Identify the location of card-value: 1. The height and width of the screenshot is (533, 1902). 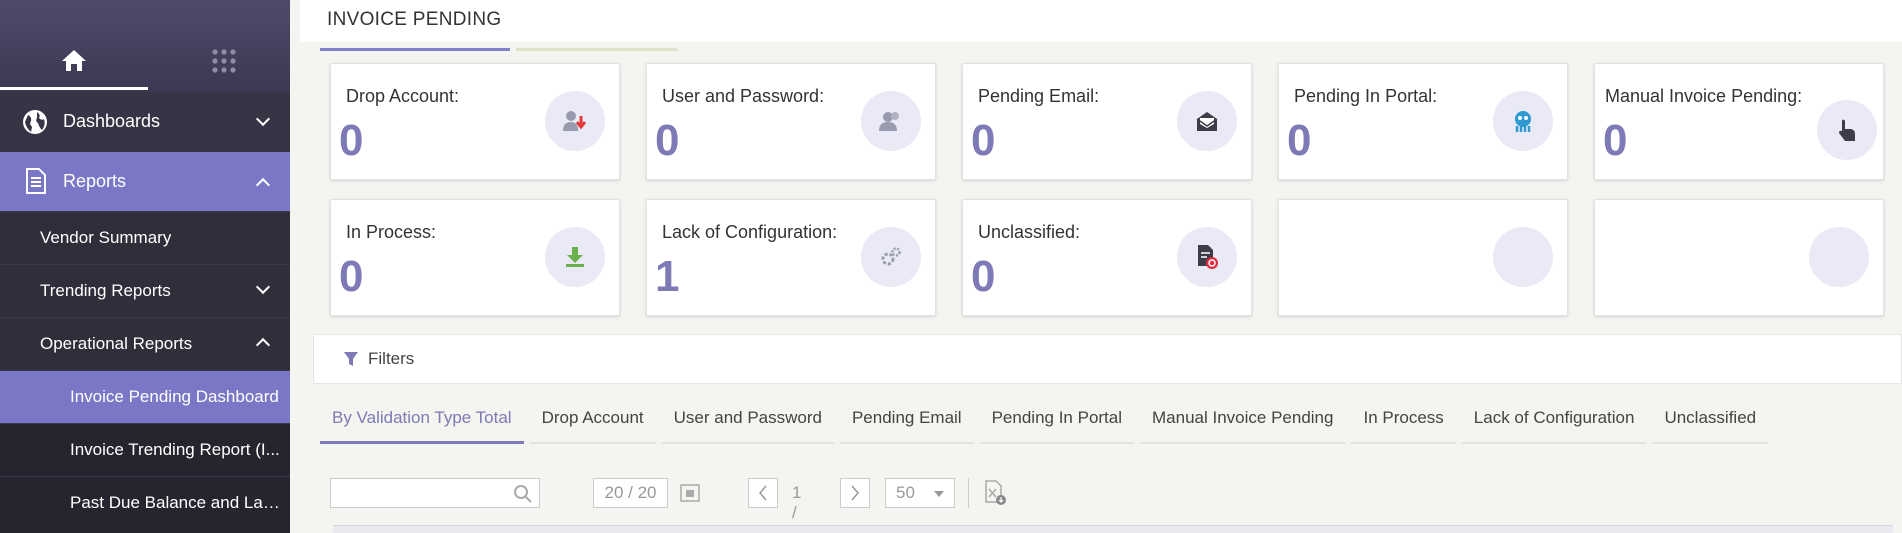
(667, 276).